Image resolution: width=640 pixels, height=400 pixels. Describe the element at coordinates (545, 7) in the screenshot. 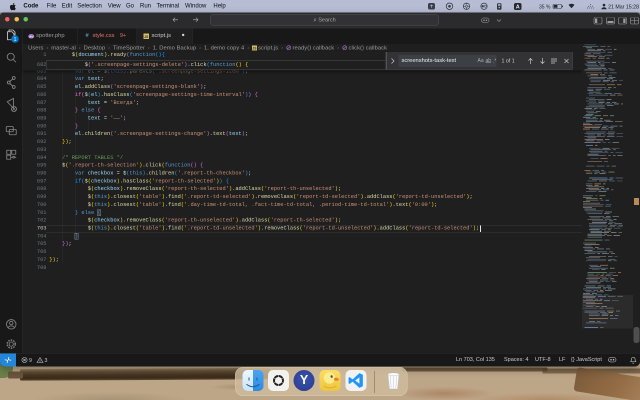

I see `svg-text: 35 %` at that location.